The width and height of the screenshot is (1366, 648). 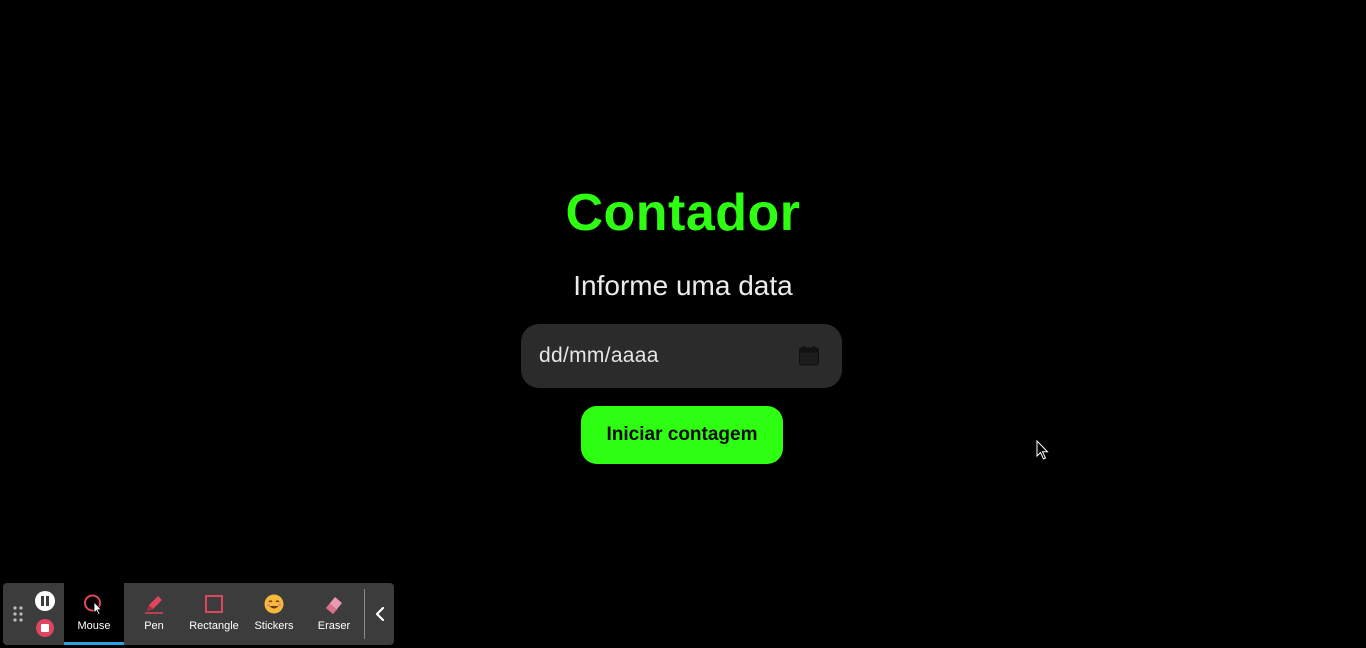 I want to click on tool-label: Eraser, so click(x=334, y=626).